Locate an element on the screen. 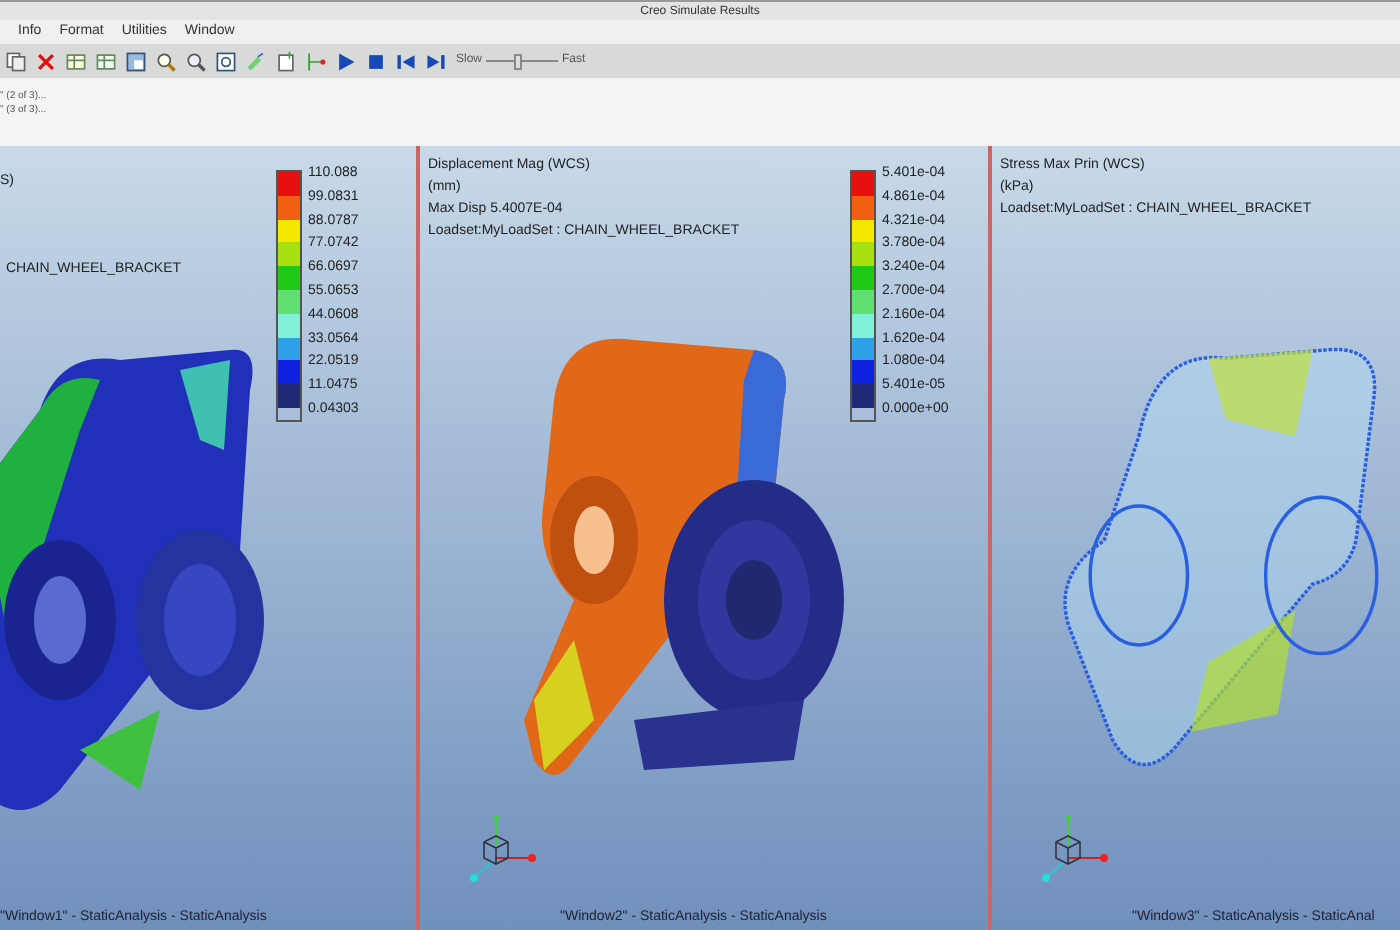 This screenshot has width=1400, height=930. delete-icon is located at coordinates (46, 61).